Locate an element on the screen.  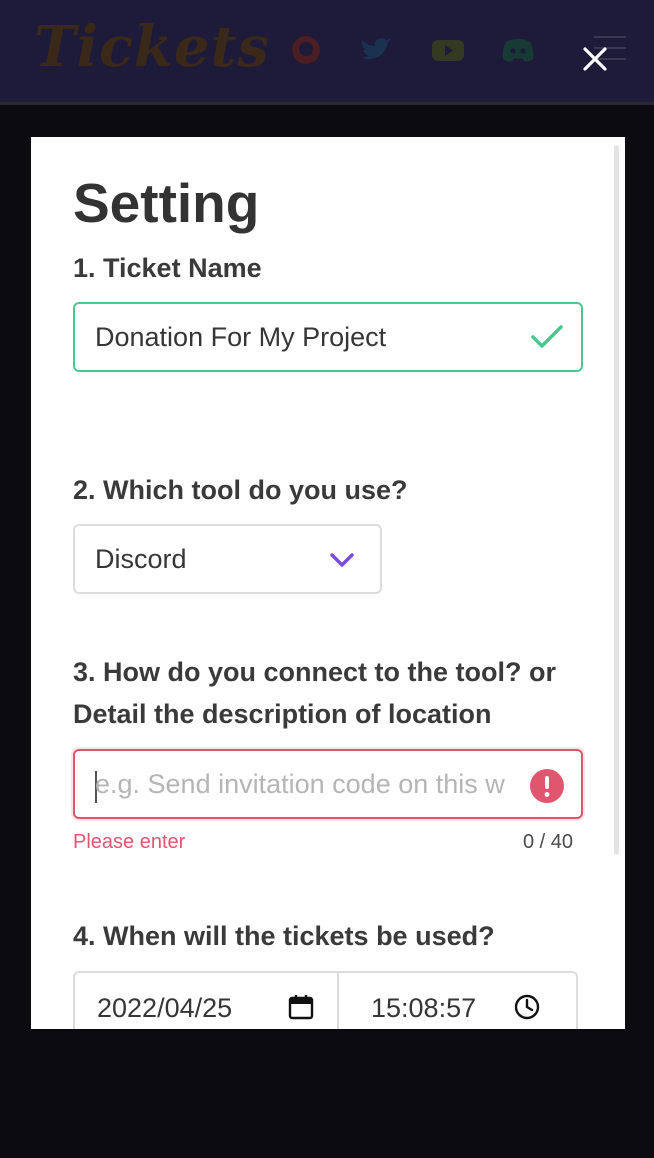
connection-label-line1: 3. How do you connect to the tool? or is located at coordinates (314, 672).